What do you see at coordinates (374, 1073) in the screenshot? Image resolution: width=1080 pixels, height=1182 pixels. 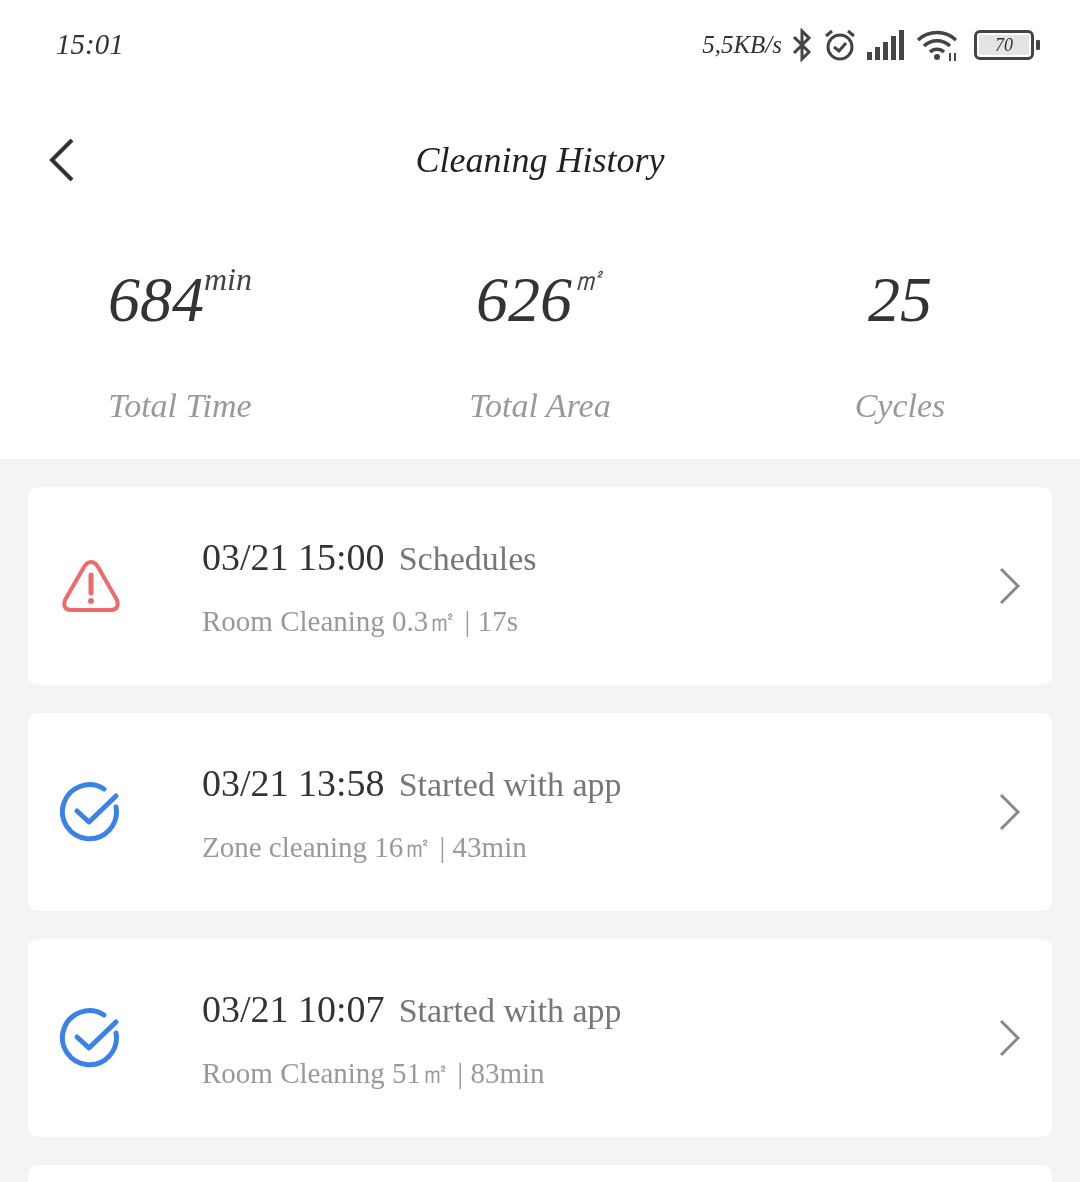 I see `record-detail: Room Cleaning 51㎡ | 83min` at bounding box center [374, 1073].